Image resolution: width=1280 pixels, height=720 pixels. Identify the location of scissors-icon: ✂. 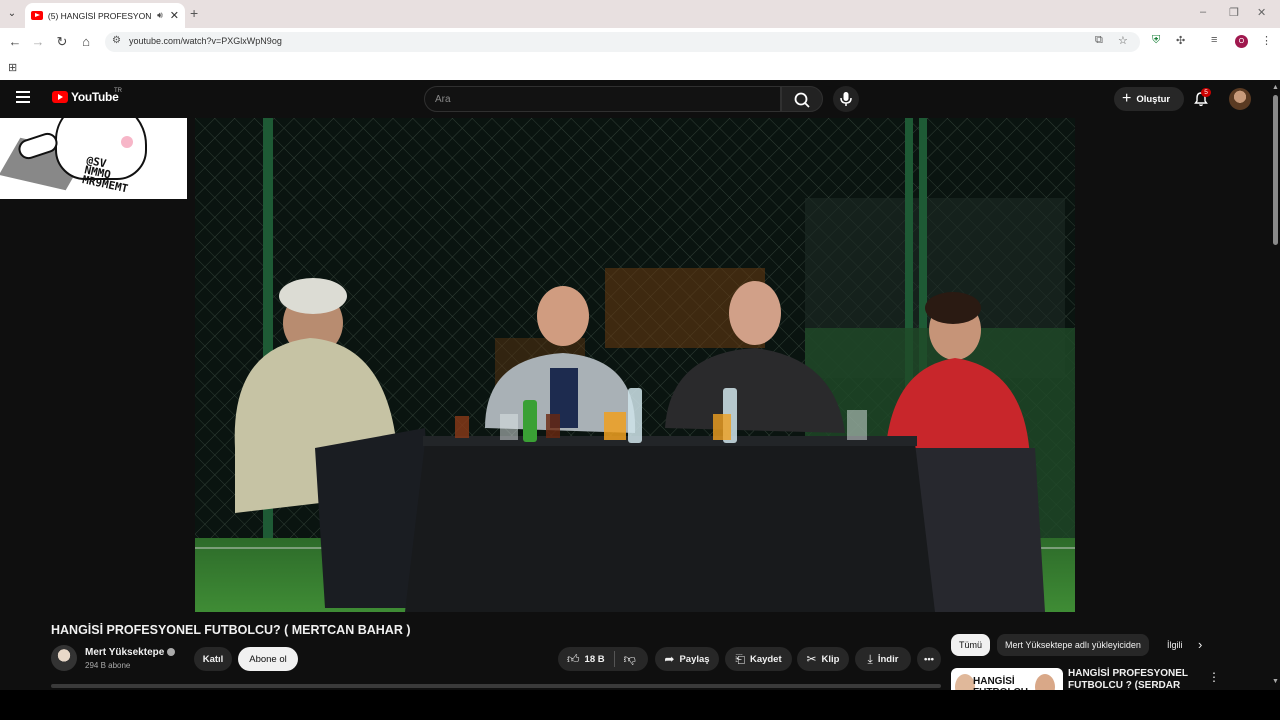
(811, 659).